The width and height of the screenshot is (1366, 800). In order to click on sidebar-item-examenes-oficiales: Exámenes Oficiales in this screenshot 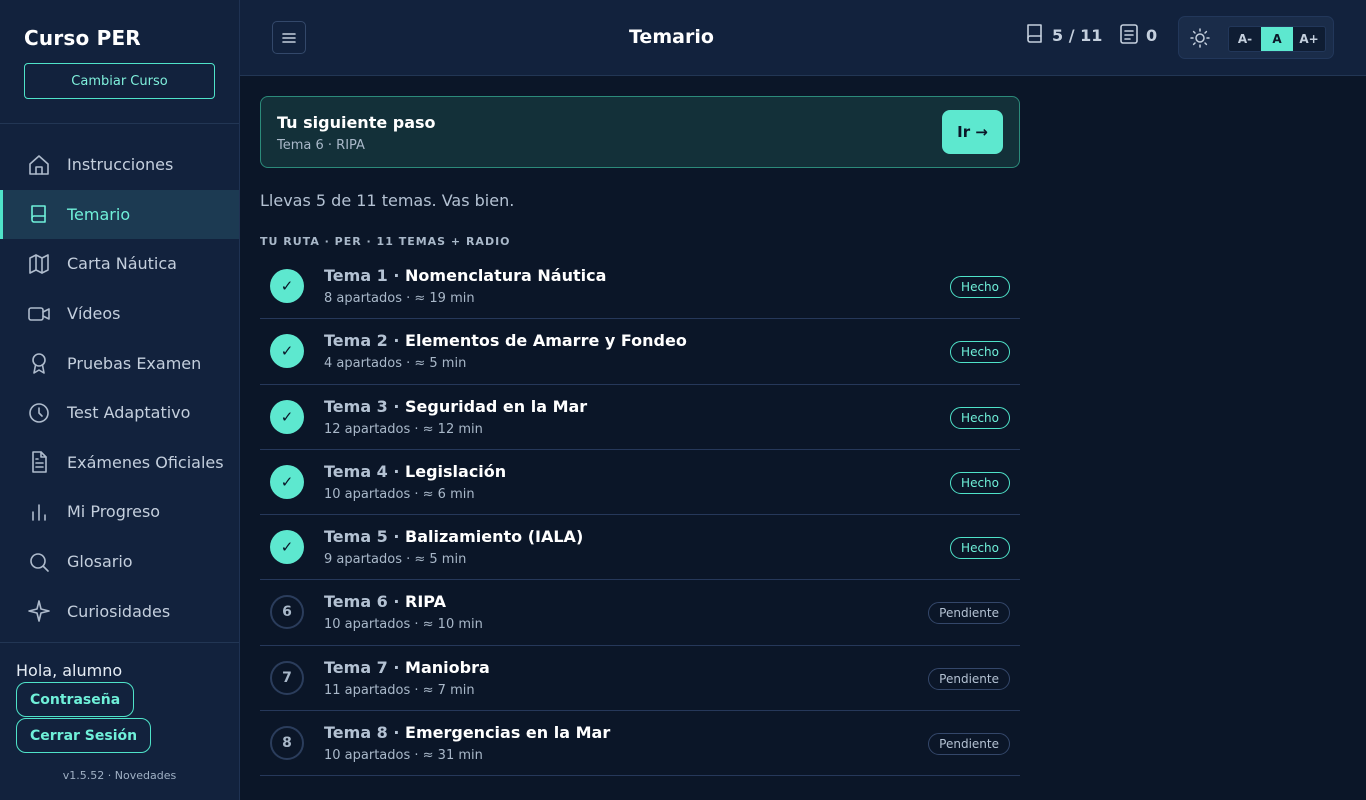, I will do `click(119, 463)`.